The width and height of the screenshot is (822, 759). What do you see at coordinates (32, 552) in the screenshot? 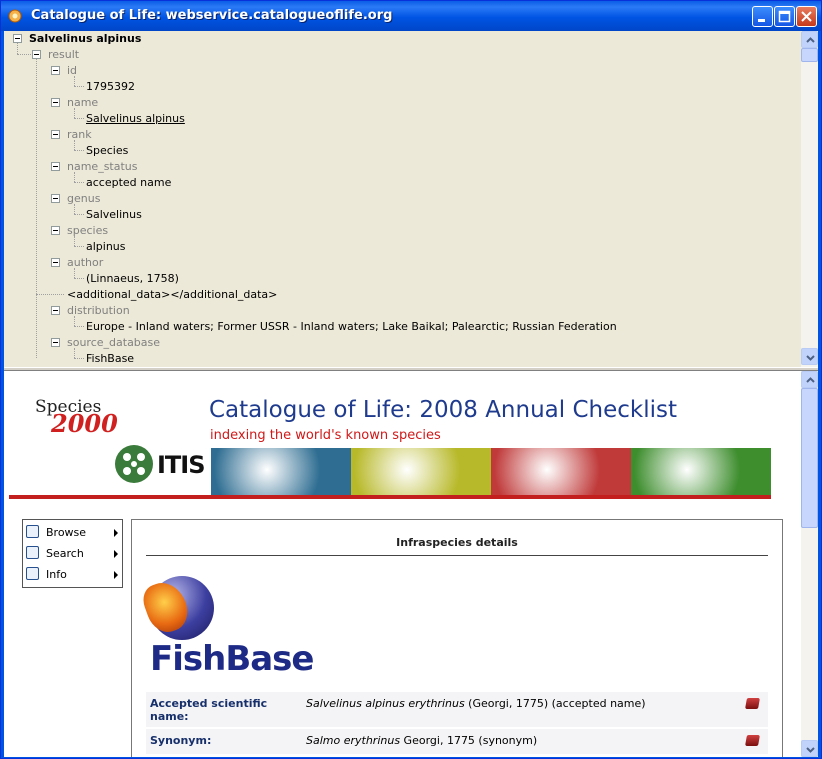
I see `magnifier-icon` at bounding box center [32, 552].